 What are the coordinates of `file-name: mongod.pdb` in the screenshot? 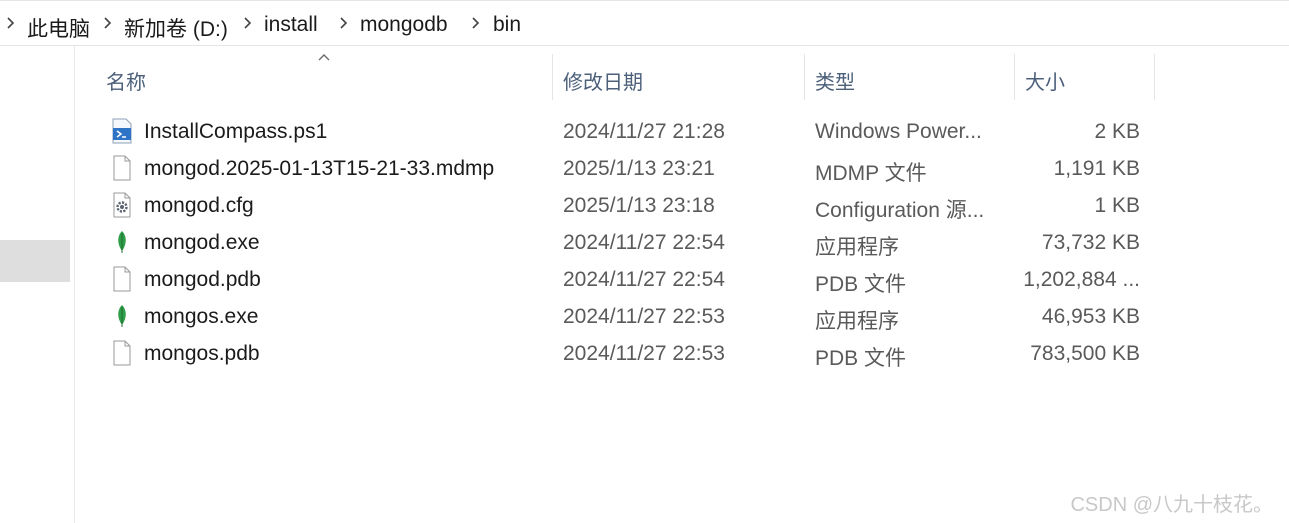 It's located at (202, 279).